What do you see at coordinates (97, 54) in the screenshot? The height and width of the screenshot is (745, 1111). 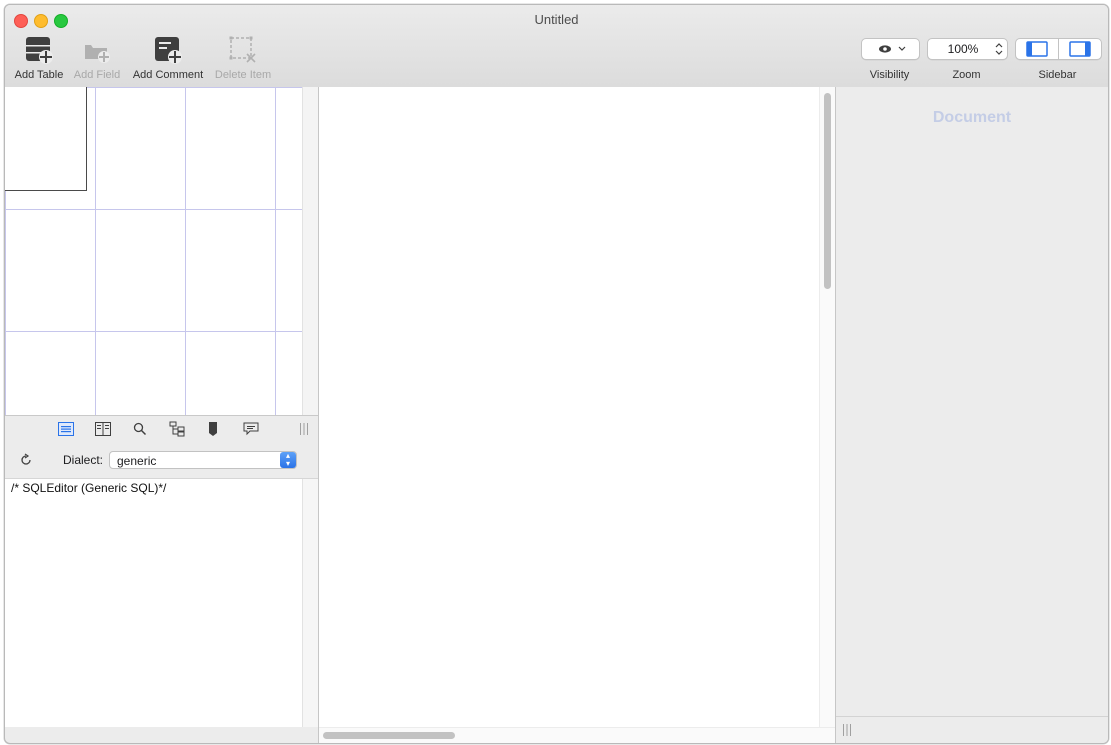 I see `add-field-icon` at bounding box center [97, 54].